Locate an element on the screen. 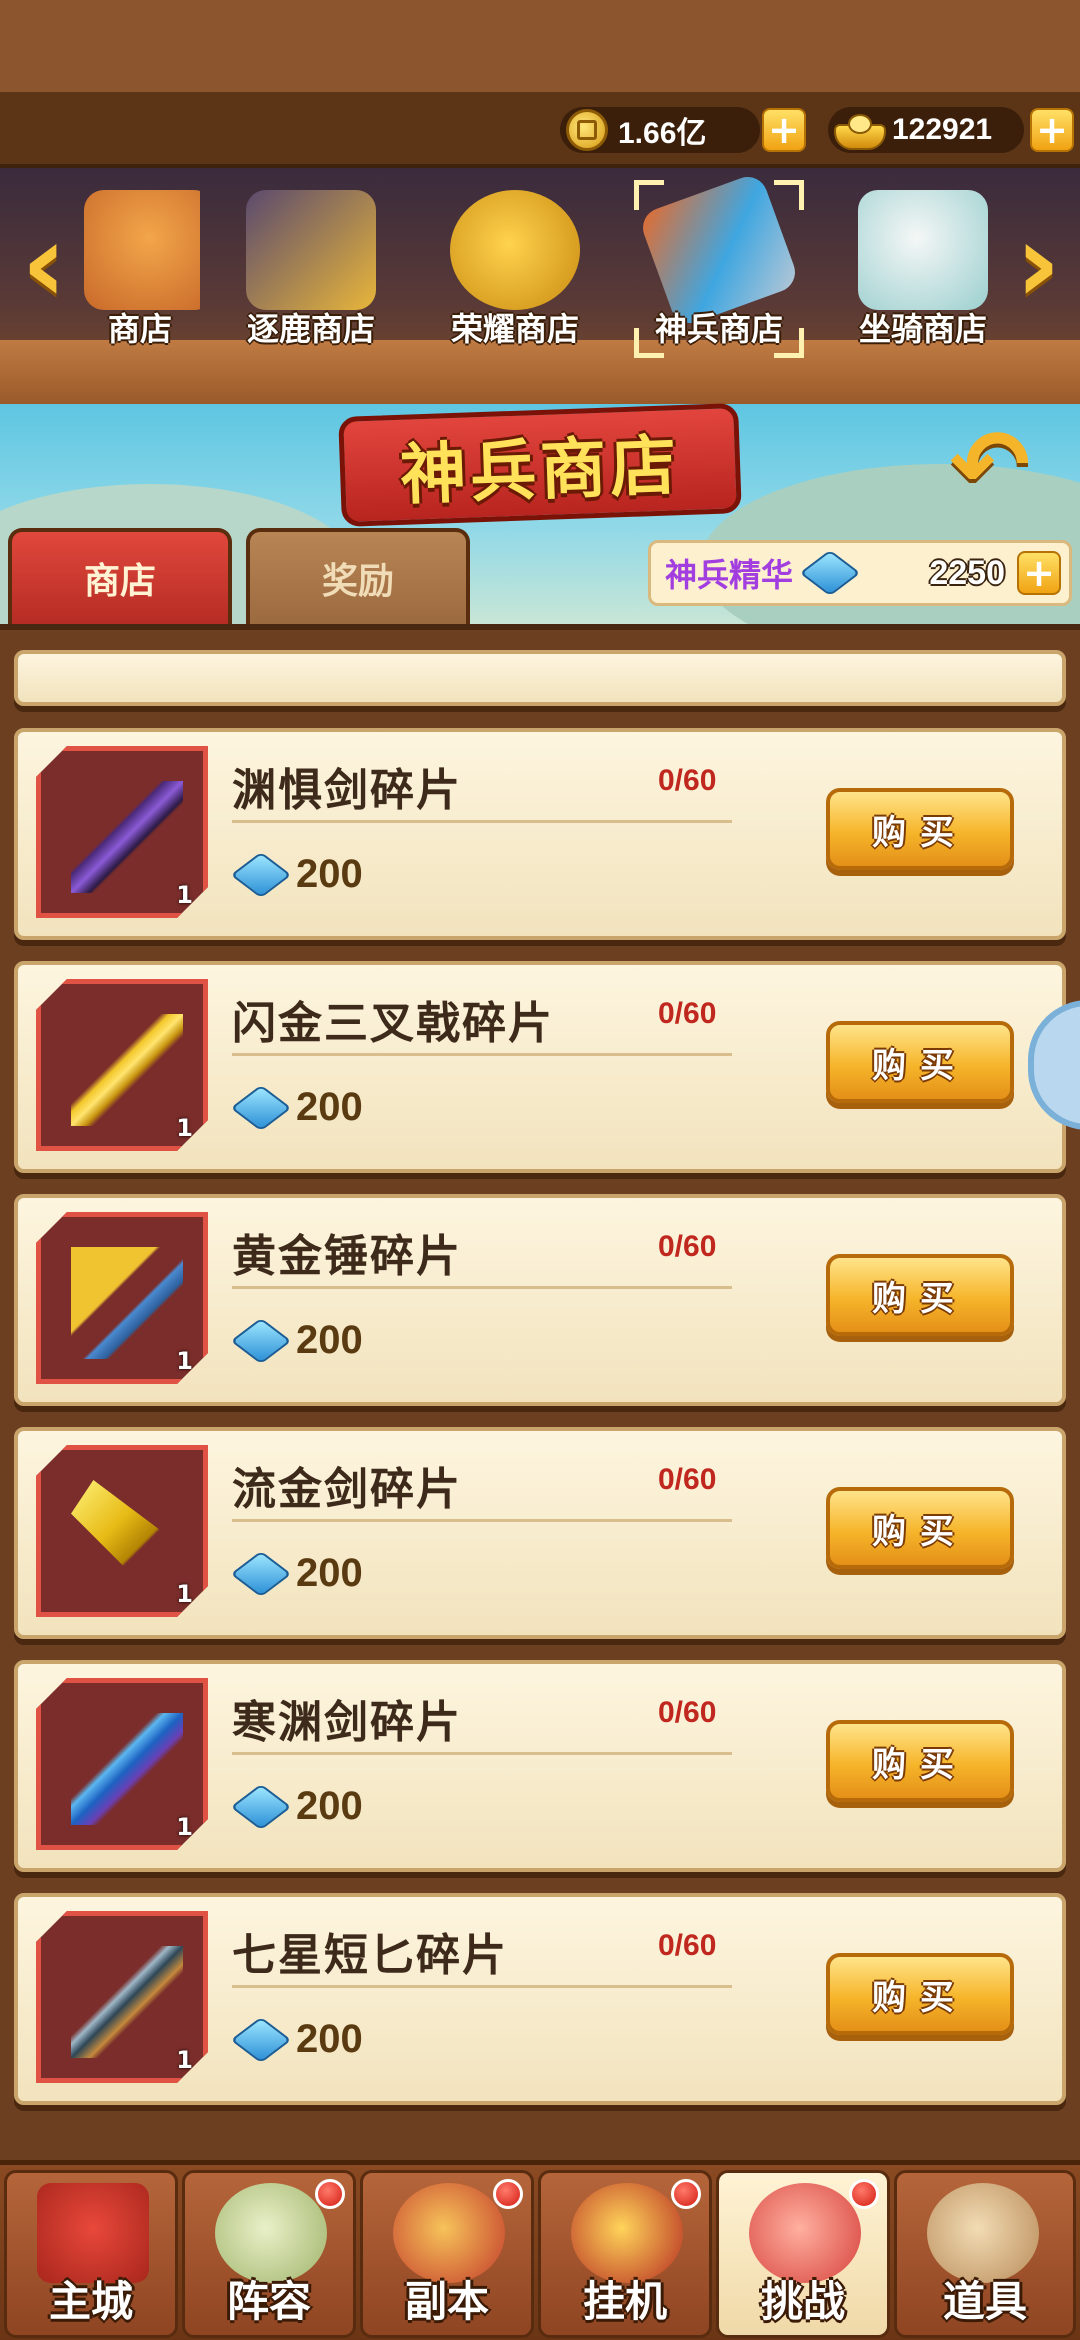  item-name: 闪金三叉戟碎片 is located at coordinates (393, 1023).